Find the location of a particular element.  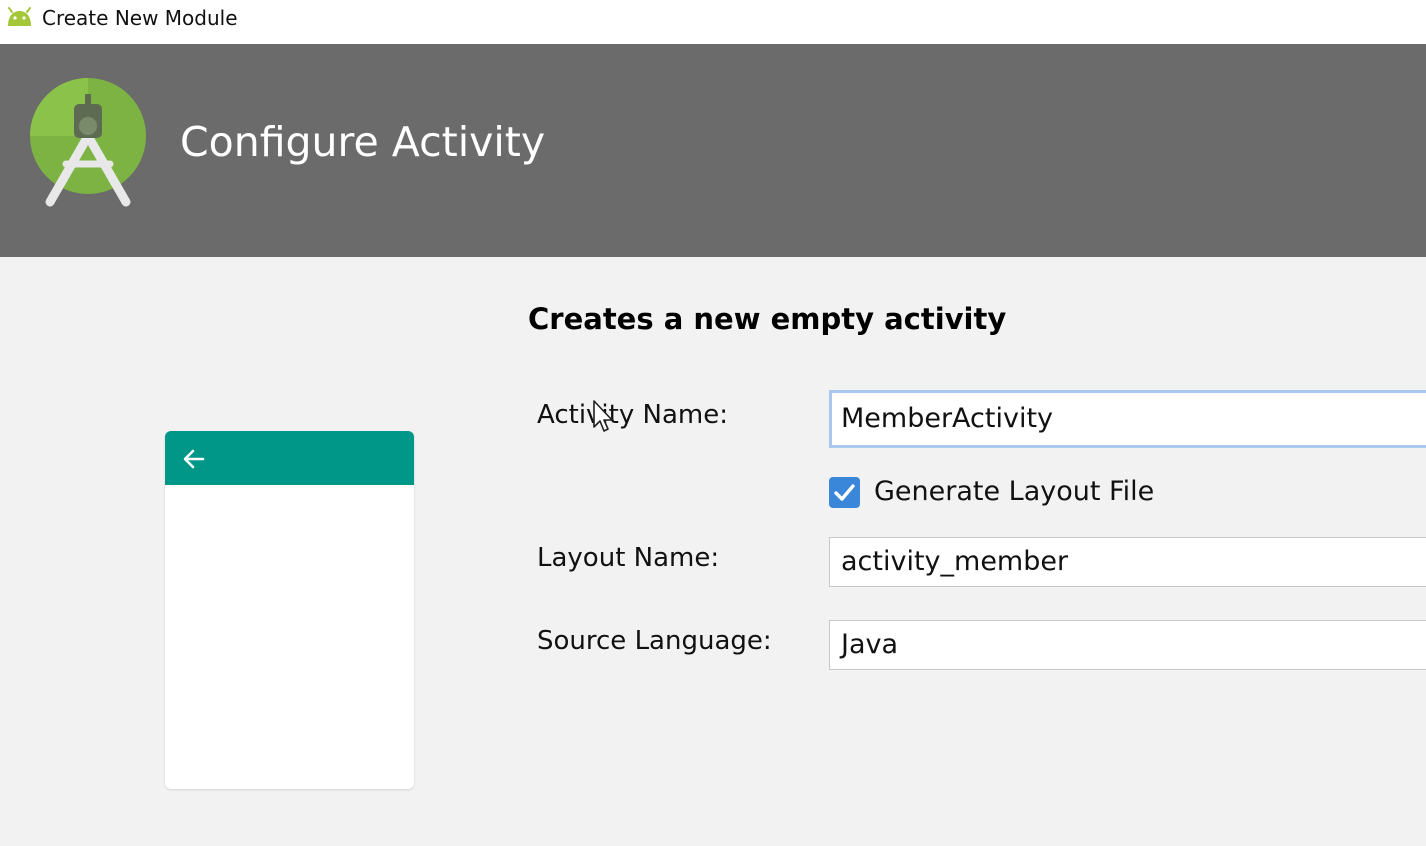

template-description: Creates a new empty activity is located at coordinates (767, 319).